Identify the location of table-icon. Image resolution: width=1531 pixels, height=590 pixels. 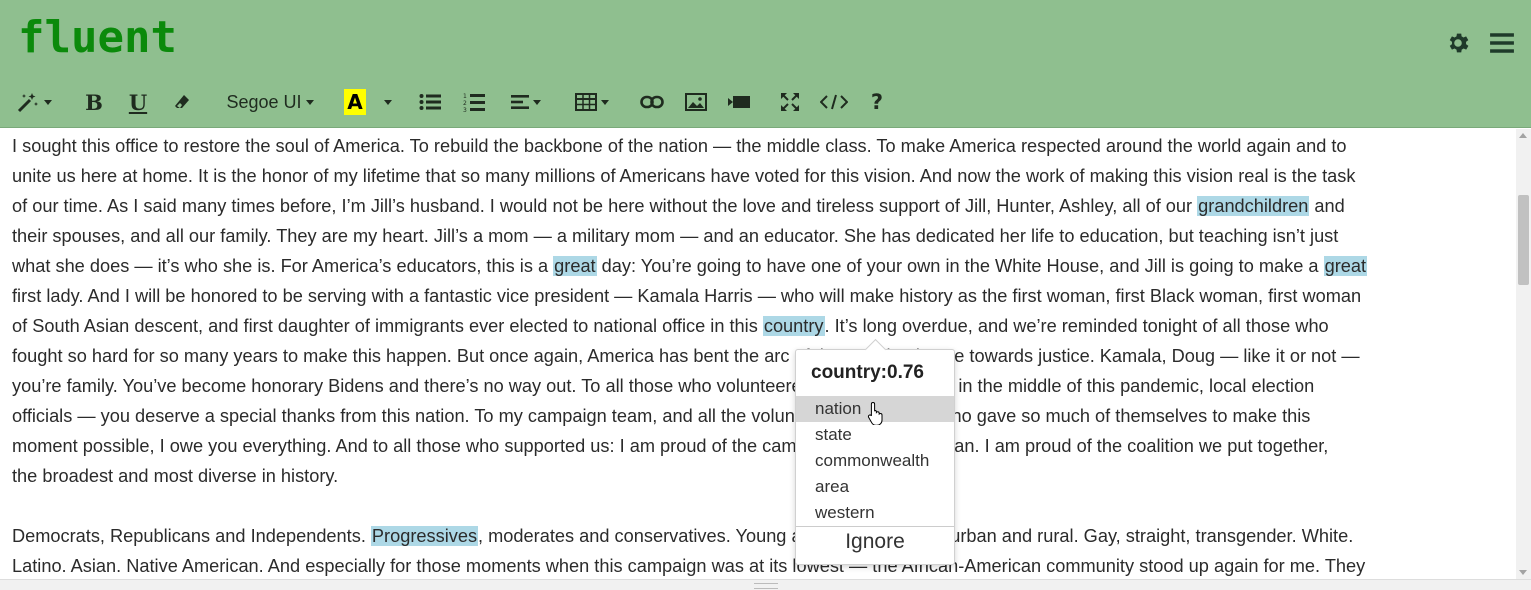
(586, 102).